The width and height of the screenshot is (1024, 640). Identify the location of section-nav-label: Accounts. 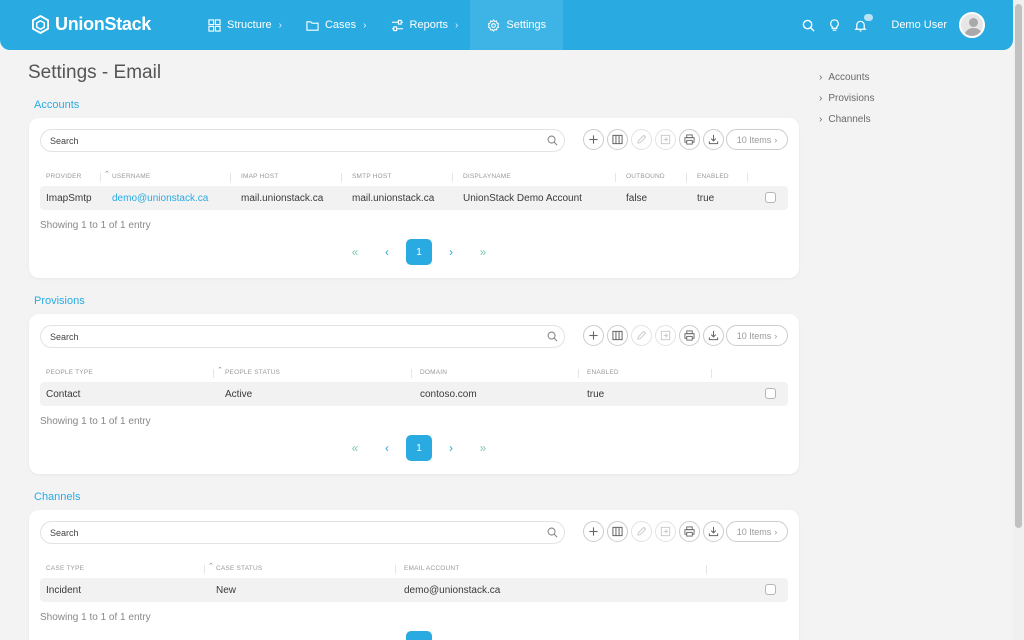
(849, 77).